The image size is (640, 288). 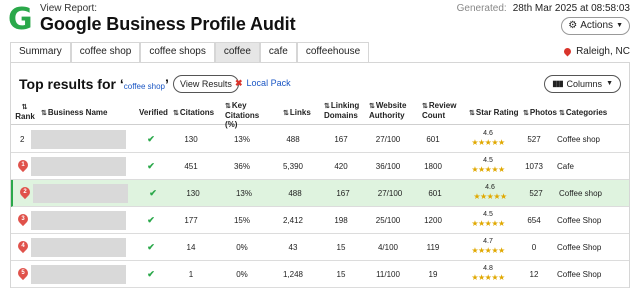 I want to click on rank-number: 2, so click(x=25, y=192).